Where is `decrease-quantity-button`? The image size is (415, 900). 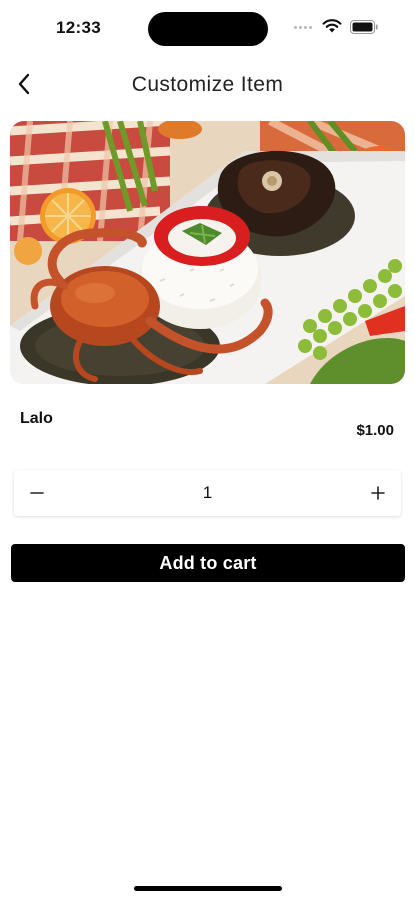
decrease-quantity-button is located at coordinates (37, 493).